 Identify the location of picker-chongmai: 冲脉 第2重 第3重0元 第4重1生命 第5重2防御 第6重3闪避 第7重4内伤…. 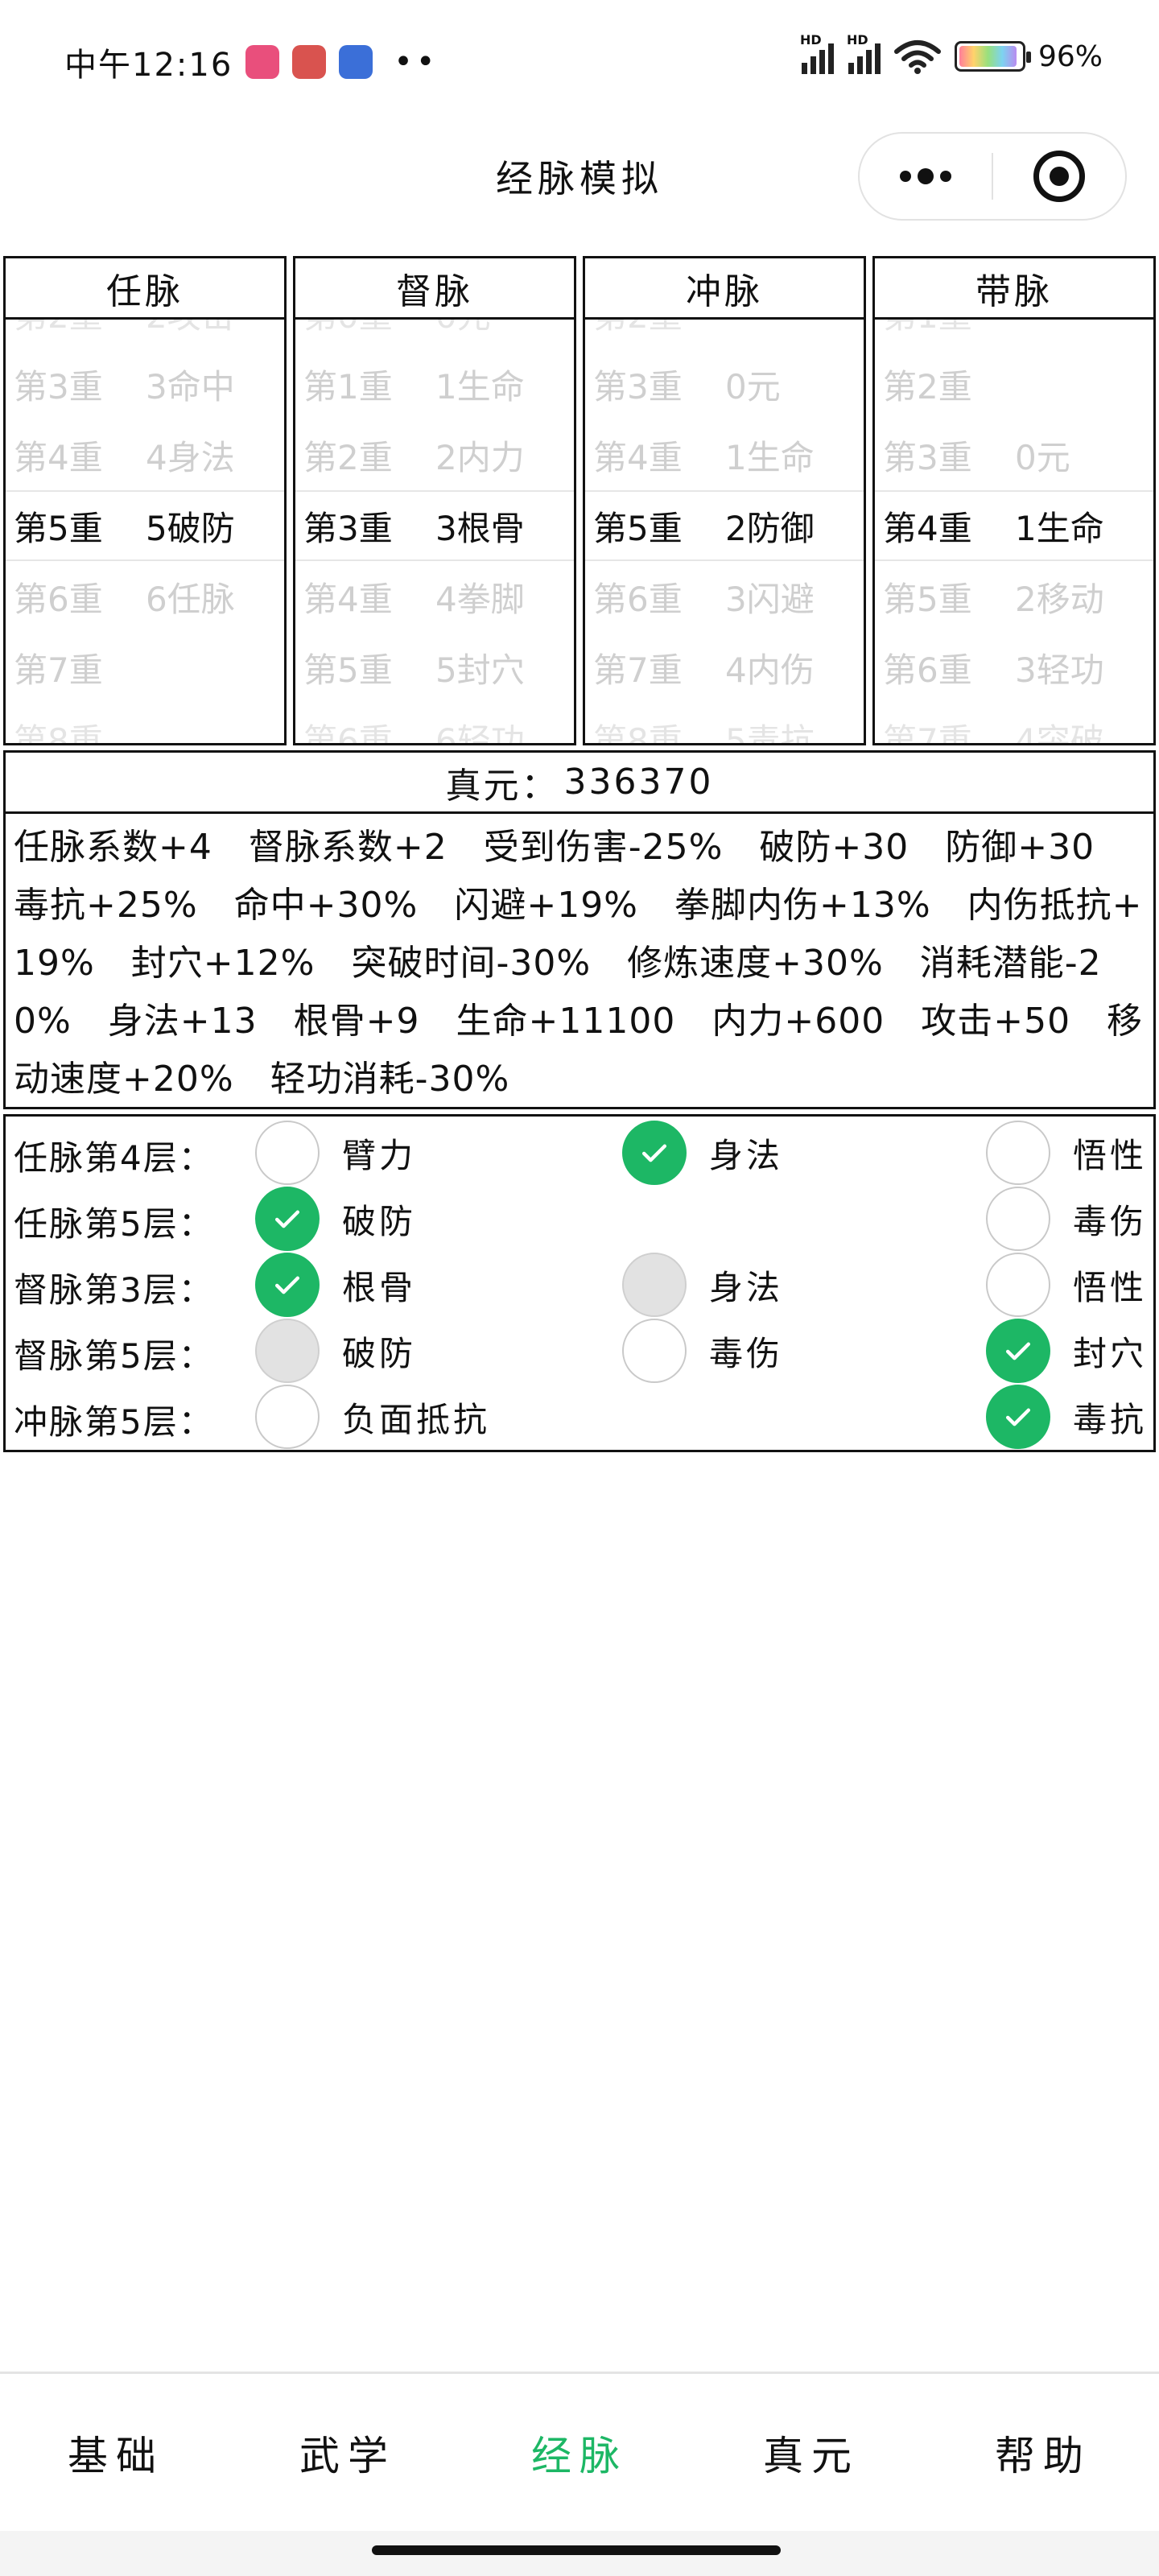
(724, 500).